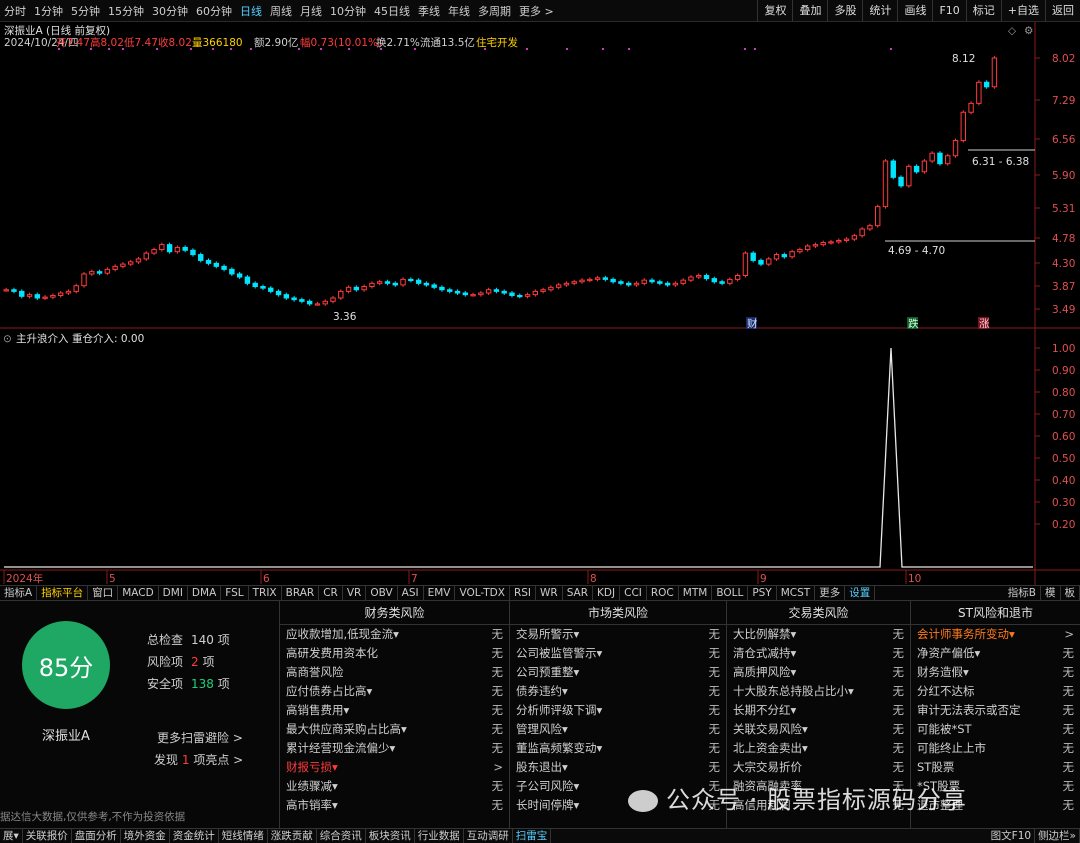 The width and height of the screenshot is (1080, 843). Describe the element at coordinates (1057, 836) in the screenshot. I see `bottom-right-tab: 侧边栏»` at that location.